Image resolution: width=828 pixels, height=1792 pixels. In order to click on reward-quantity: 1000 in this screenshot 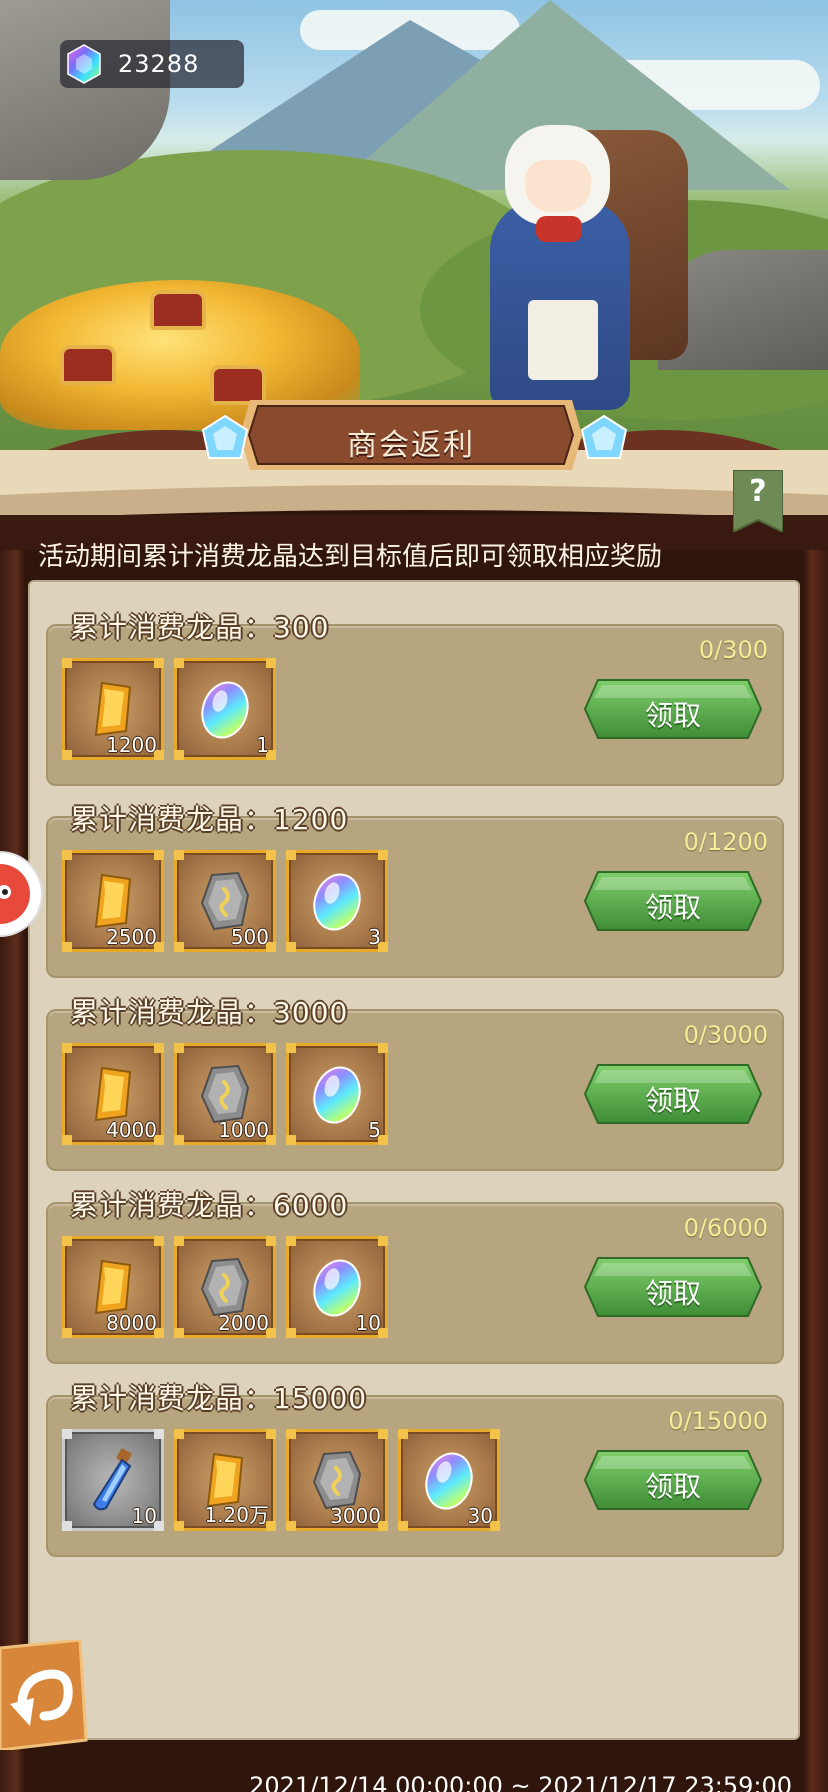, I will do `click(243, 1130)`.